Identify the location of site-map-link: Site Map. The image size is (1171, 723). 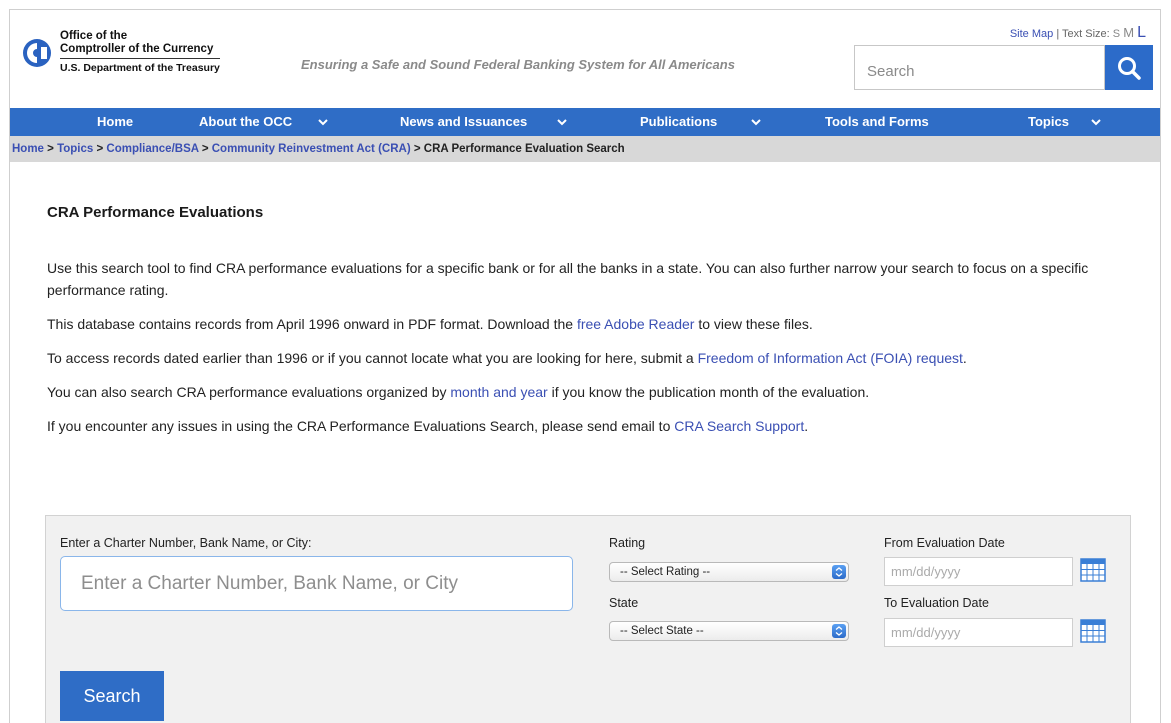
(1031, 34).